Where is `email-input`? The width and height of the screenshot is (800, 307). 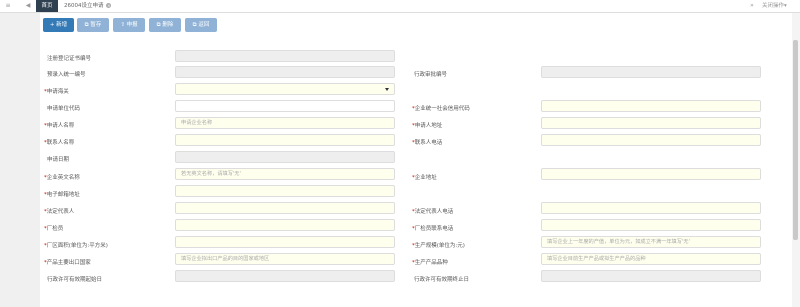 email-input is located at coordinates (285, 191).